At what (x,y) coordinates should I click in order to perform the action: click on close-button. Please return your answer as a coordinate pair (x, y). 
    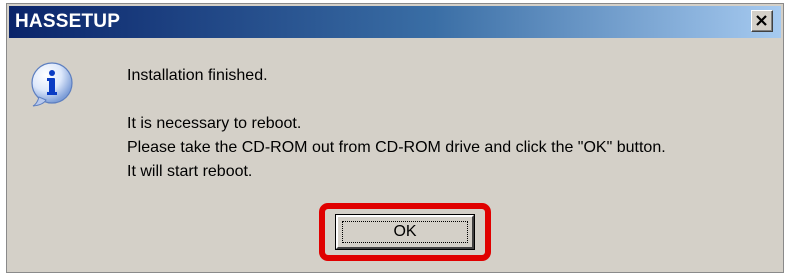
    Looking at the image, I should click on (762, 21).